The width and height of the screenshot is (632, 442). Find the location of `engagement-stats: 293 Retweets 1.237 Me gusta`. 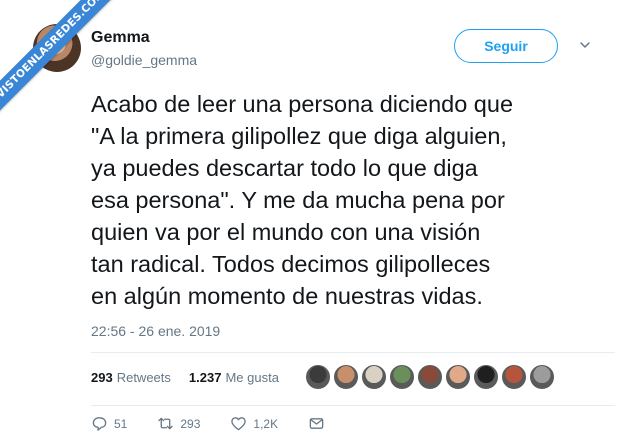

engagement-stats: 293 Retweets 1.237 Me gusta is located at coordinates (185, 377).